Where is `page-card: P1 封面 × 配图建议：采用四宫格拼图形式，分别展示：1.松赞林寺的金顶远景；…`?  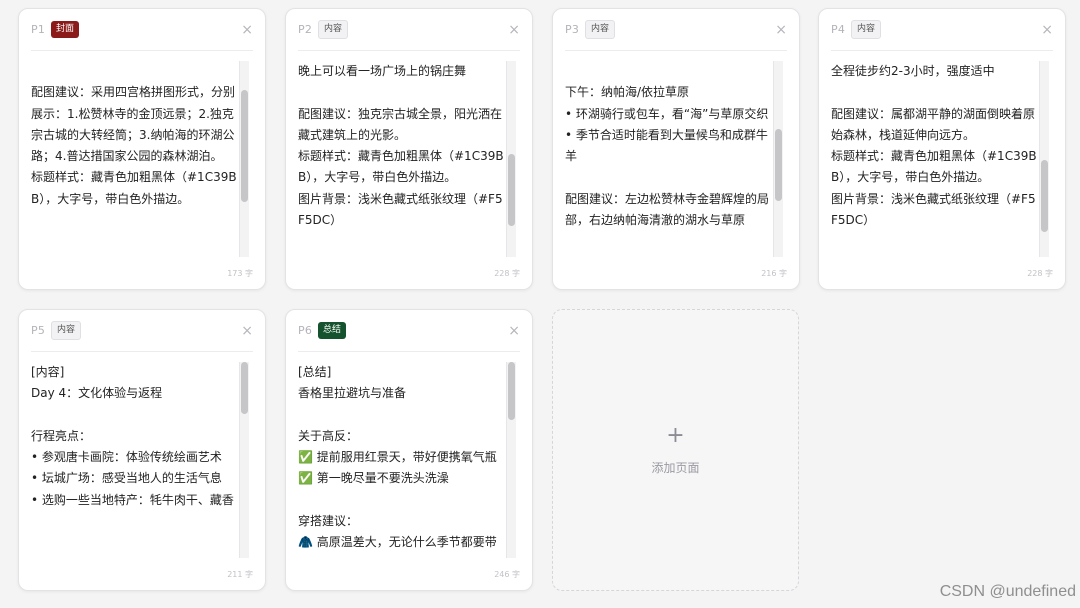
page-card: P1 封面 × 配图建议：采用四宫格拼图形式，分别展示：1.松赞林寺的金顶远景；… is located at coordinates (142, 149).